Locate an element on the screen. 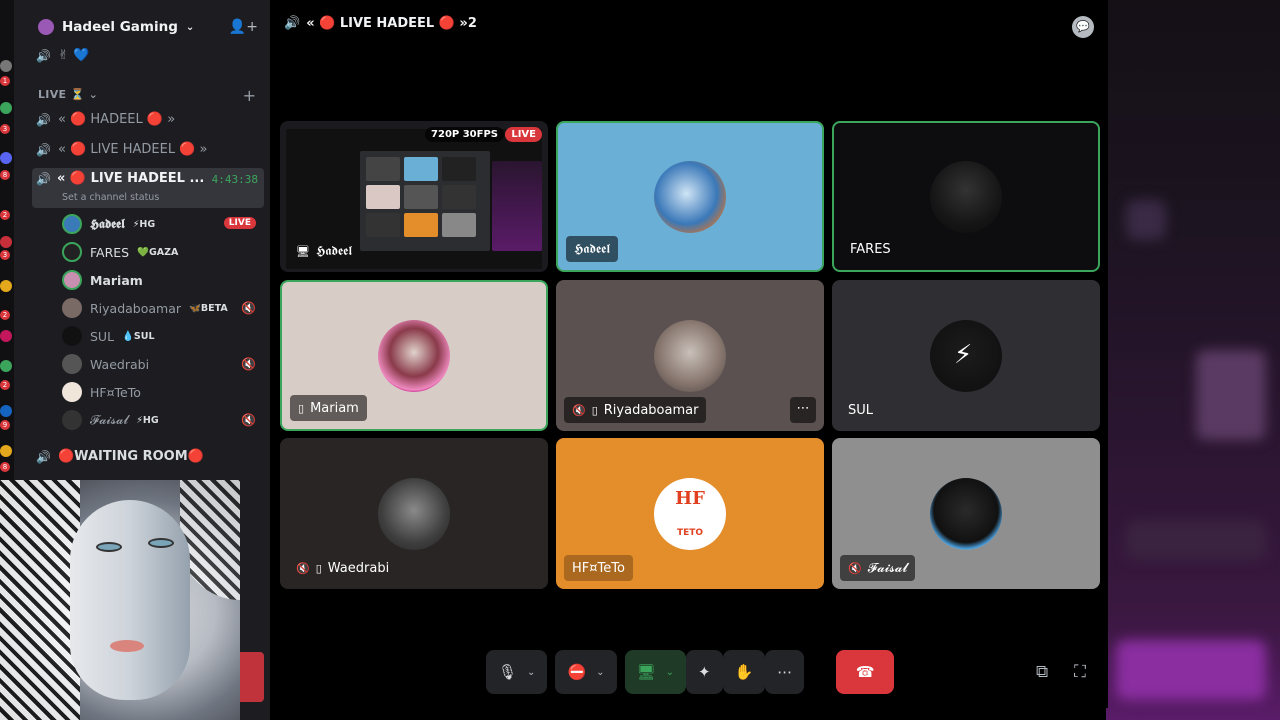 The width and height of the screenshot is (1280, 720). voice-user: Waedrabi is located at coordinates (105, 364).